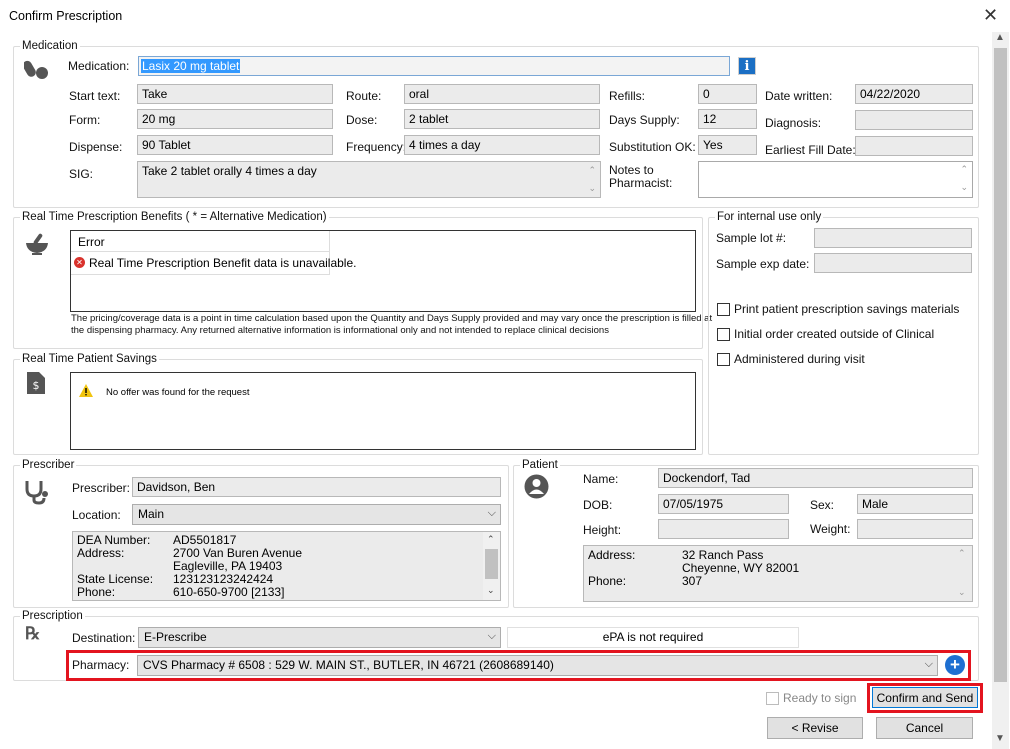 This screenshot has height=749, width=1010. What do you see at coordinates (95, 96) in the screenshot?
I see `start-text-label: Start text:` at bounding box center [95, 96].